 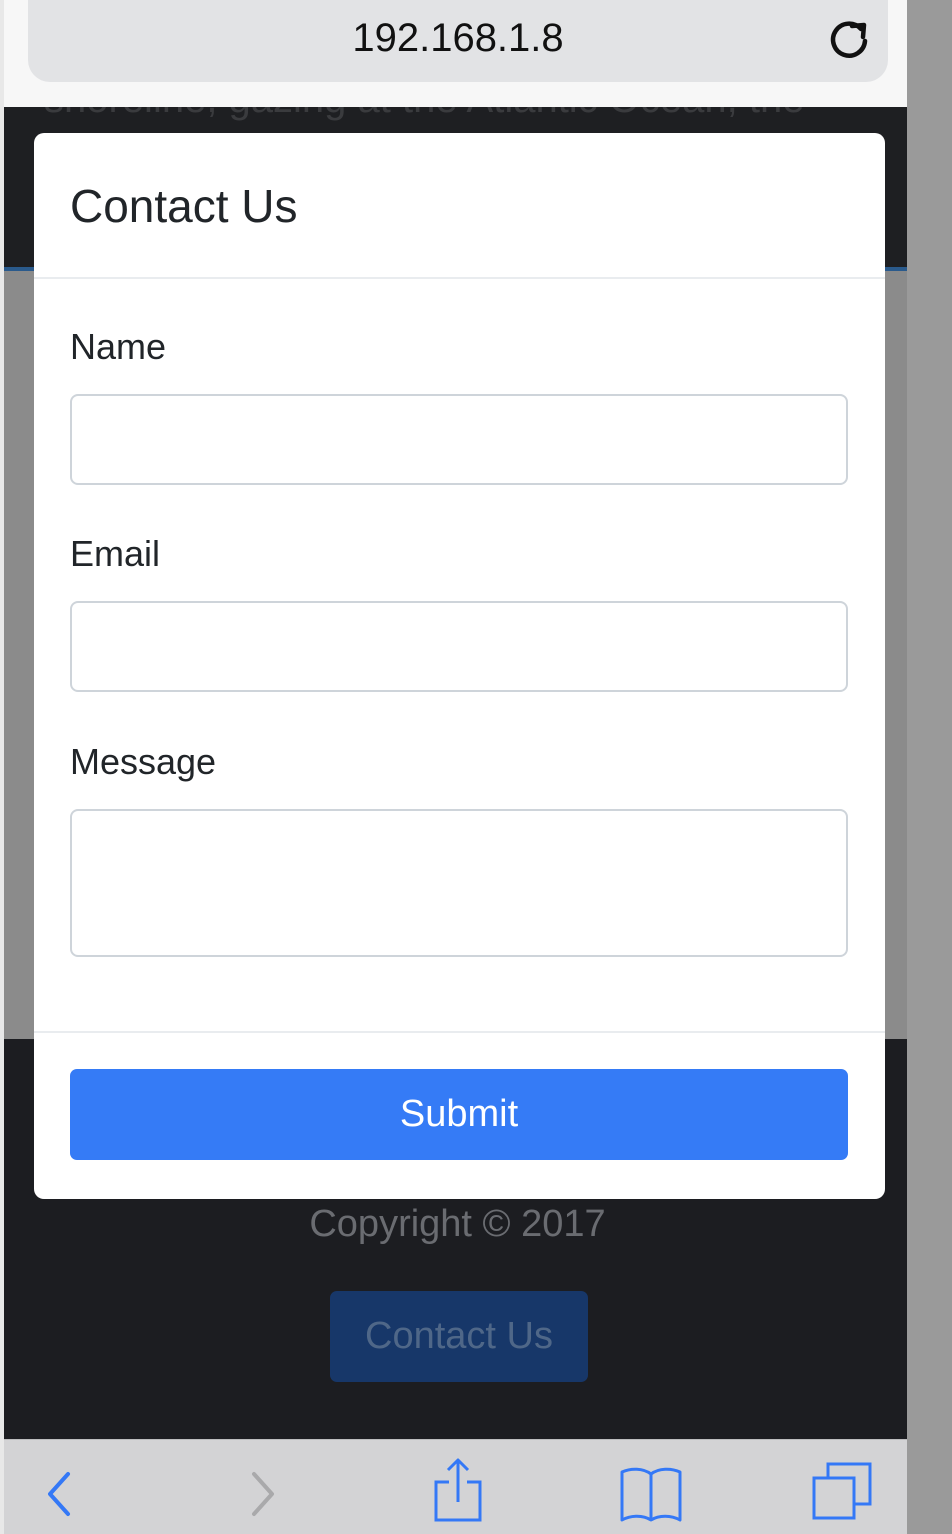 I want to click on reload-icon, so click(x=849, y=40).